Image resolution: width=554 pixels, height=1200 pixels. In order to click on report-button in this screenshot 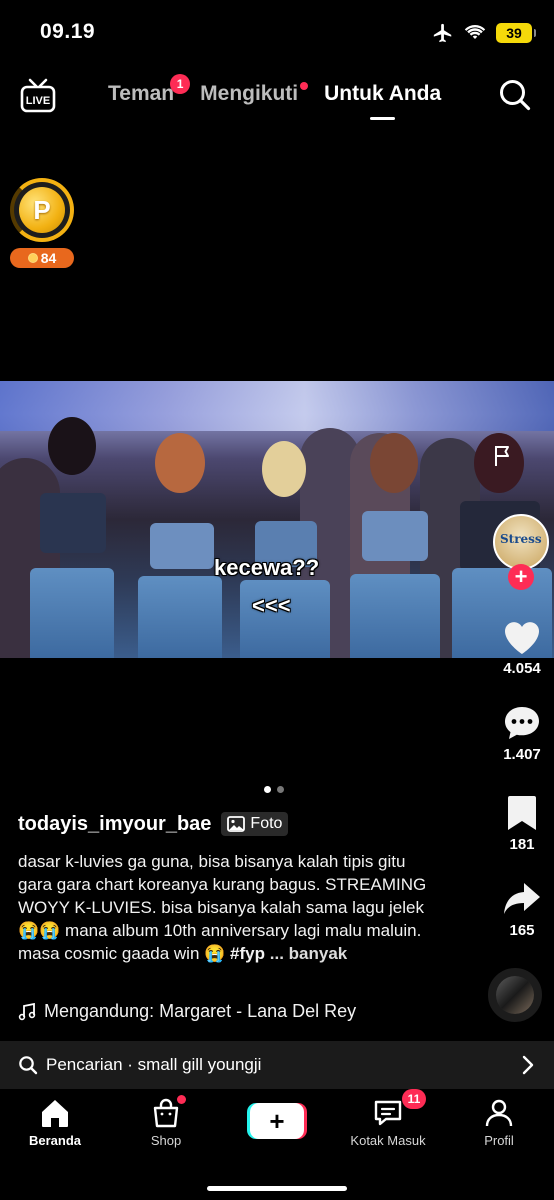, I will do `click(503, 455)`.